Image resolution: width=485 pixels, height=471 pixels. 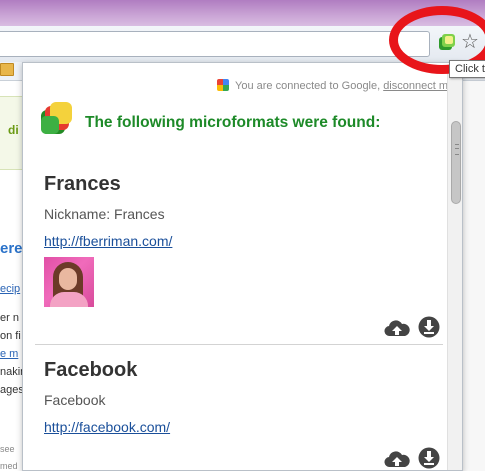 I want to click on background-page-right, so click(x=474, y=276).